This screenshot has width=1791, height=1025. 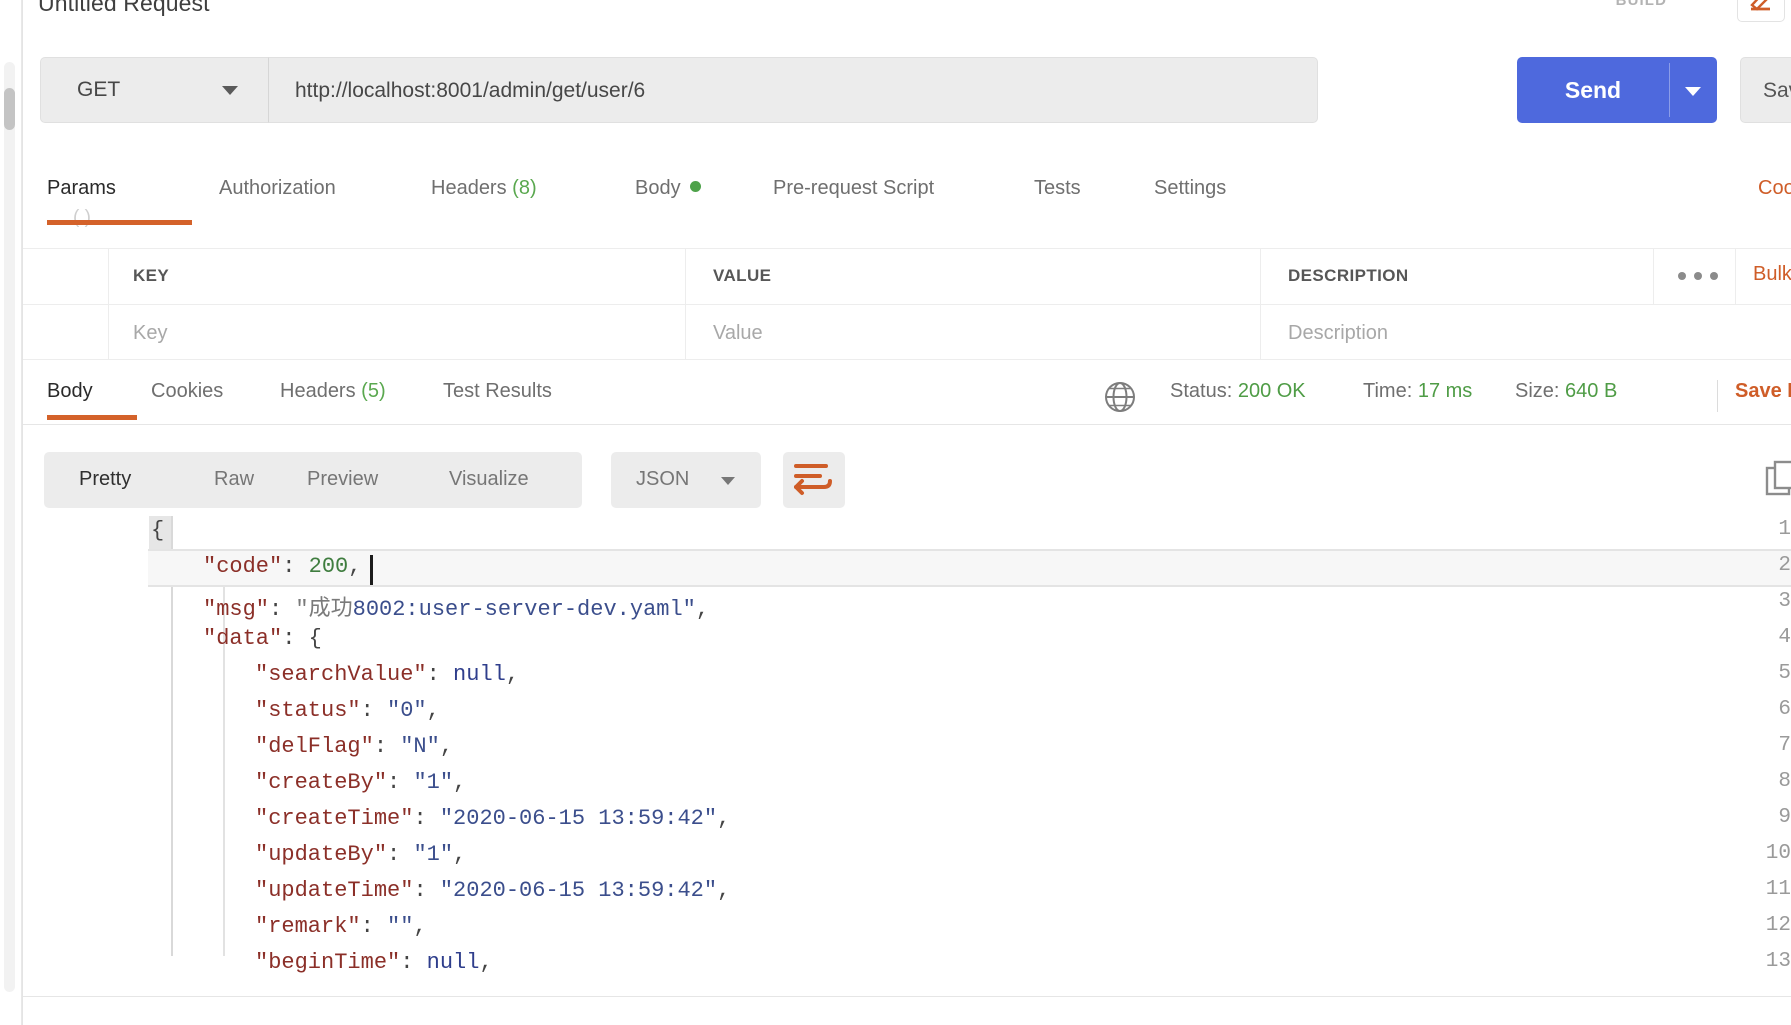 I want to click on http-method-dropdown: GET, so click(x=154, y=90).